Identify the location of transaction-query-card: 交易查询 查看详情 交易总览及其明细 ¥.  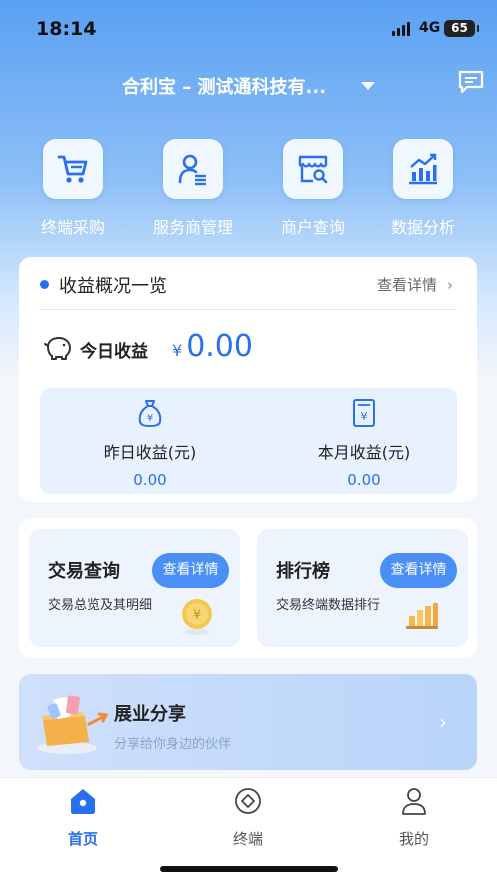
(134, 588).